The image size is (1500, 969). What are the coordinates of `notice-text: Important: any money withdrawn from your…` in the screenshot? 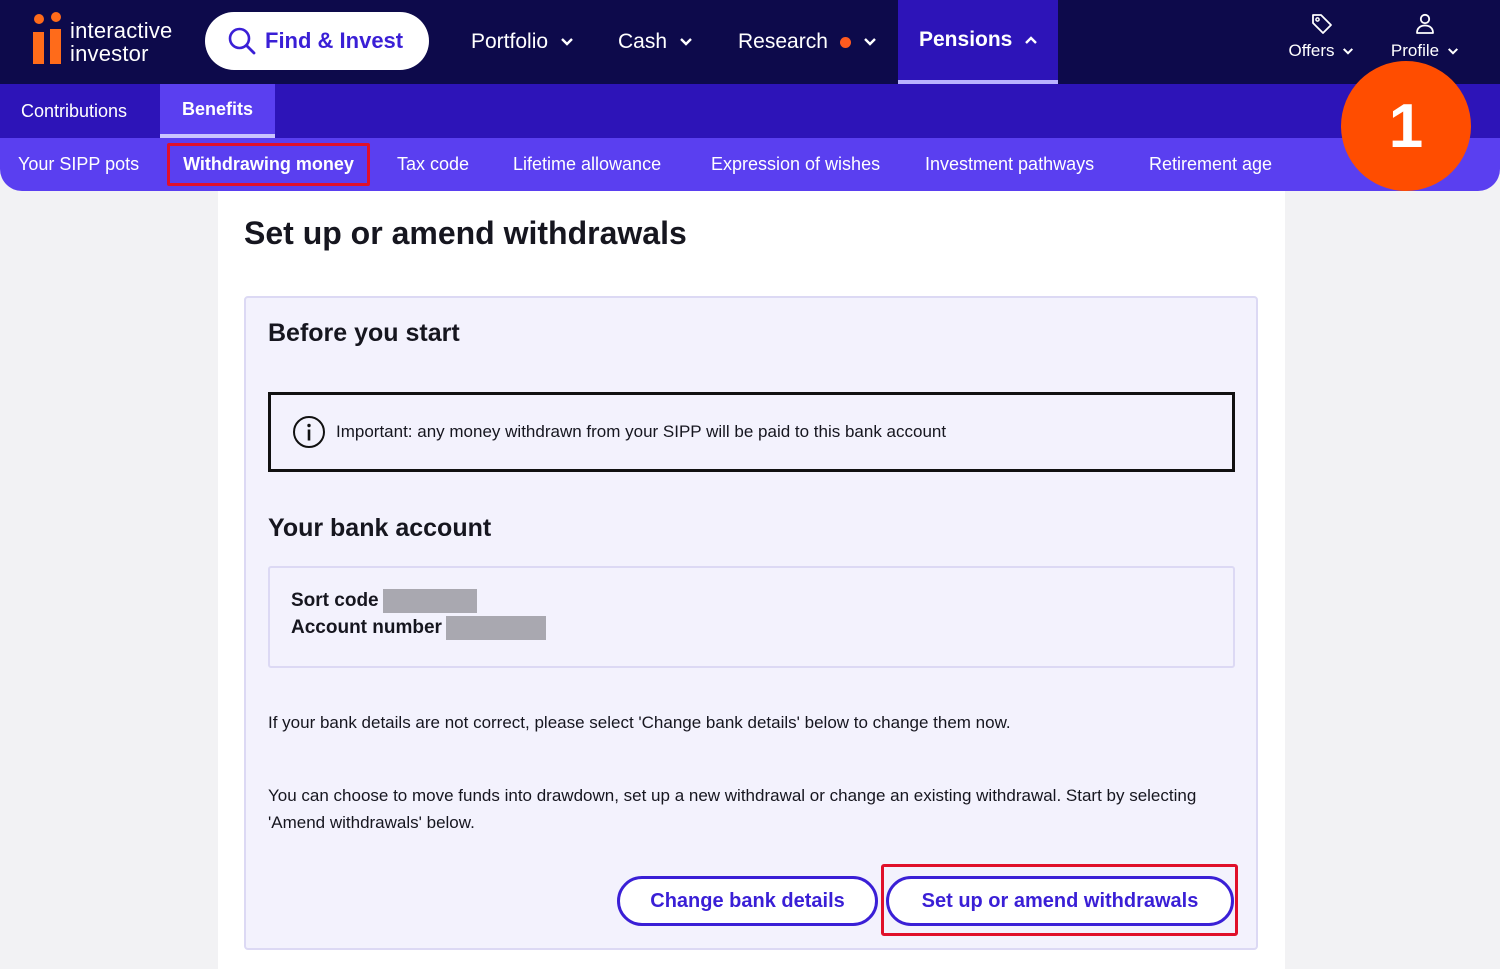 It's located at (641, 431).